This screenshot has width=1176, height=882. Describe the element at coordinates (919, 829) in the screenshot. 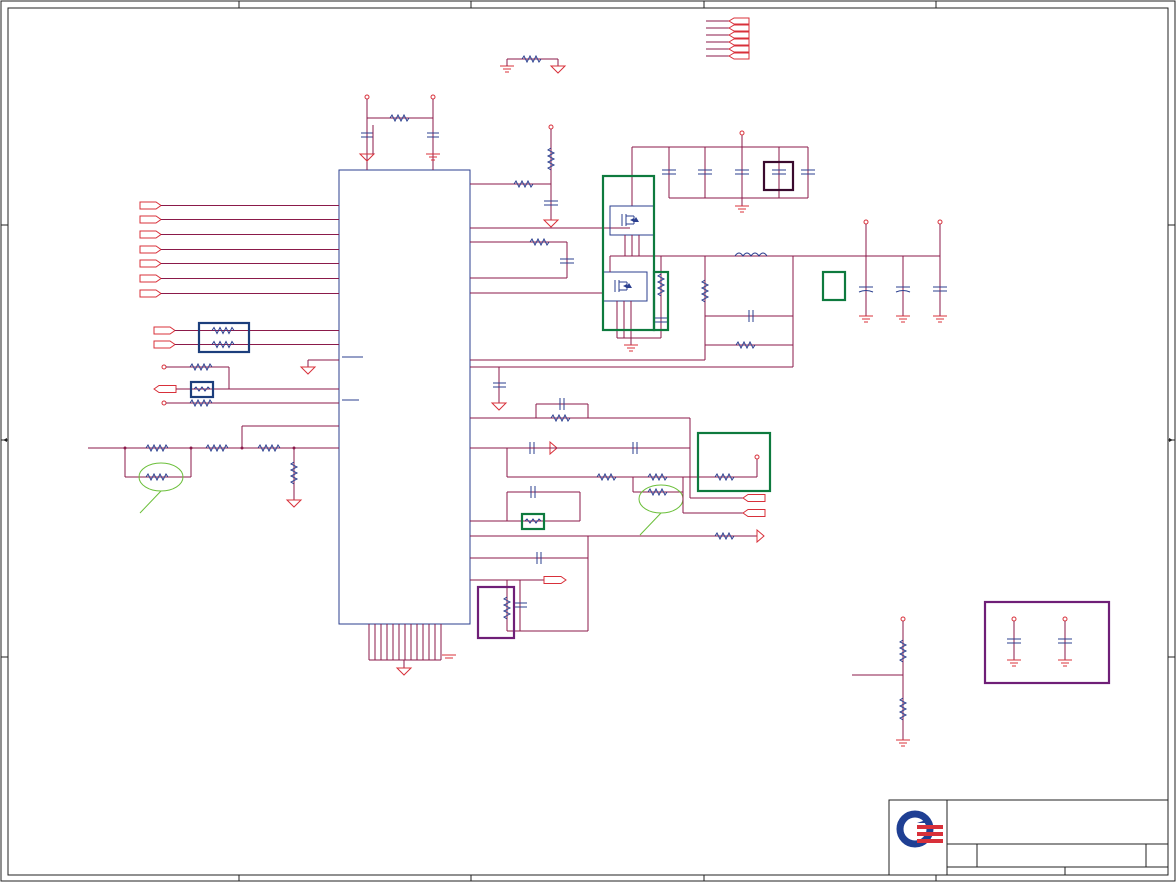

I see `company-logo` at that location.